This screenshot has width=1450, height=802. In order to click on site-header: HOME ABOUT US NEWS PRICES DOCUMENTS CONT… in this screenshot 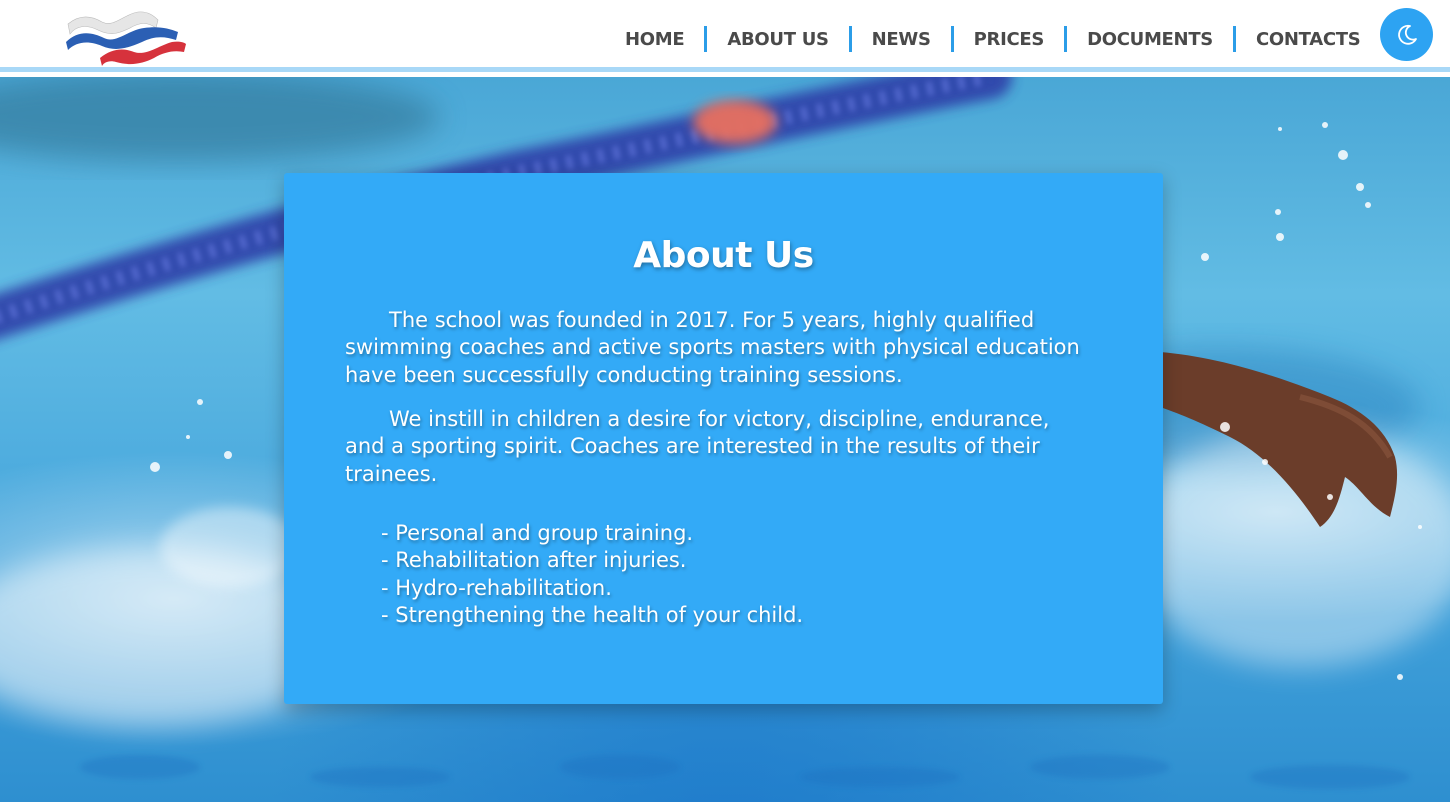, I will do `click(725, 36)`.